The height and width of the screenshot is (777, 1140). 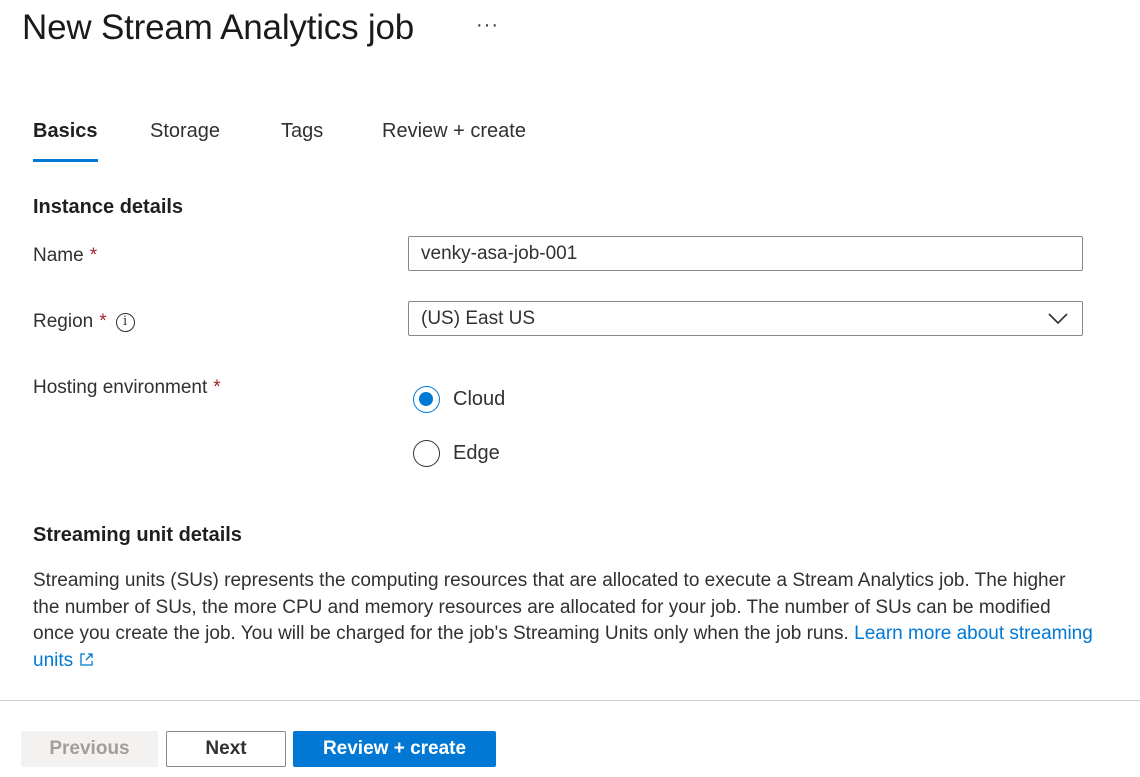 I want to click on next-button: Next, so click(x=226, y=749).